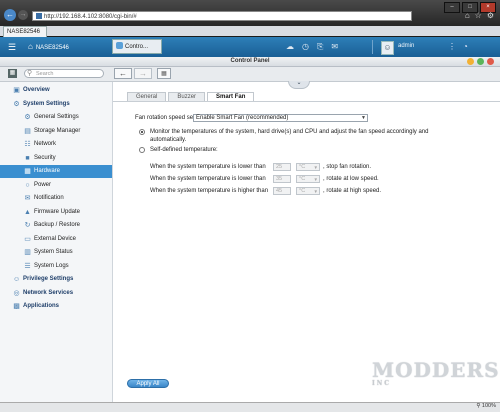 The image size is (500, 412). Describe the element at coordinates (56, 198) in the screenshot. I see `sidebar-item-notification: ✉ Notification` at that location.